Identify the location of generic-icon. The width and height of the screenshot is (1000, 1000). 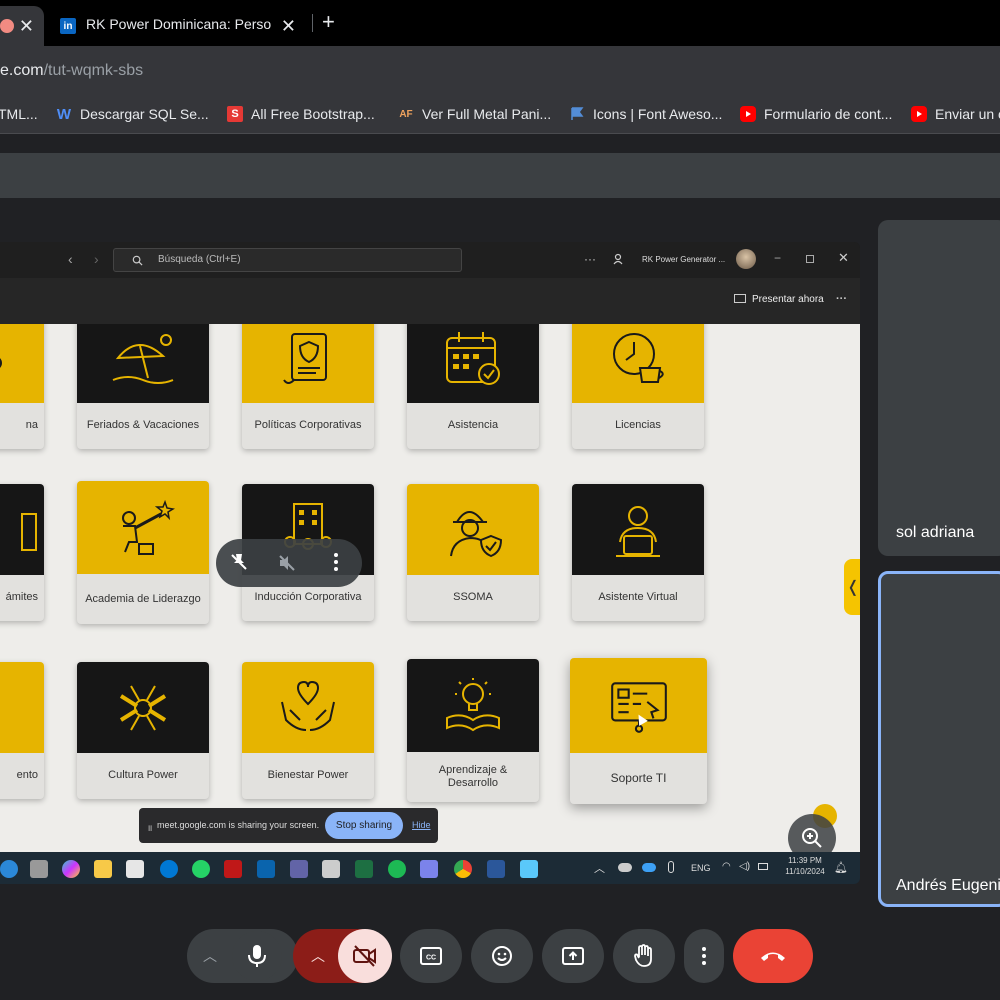
(29, 532).